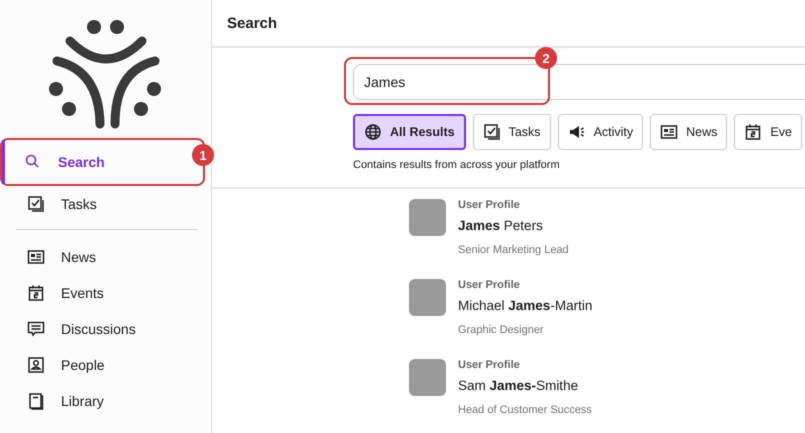 This screenshot has height=433, width=805. I want to click on result-name: Sam James-Smithe, so click(525, 385).